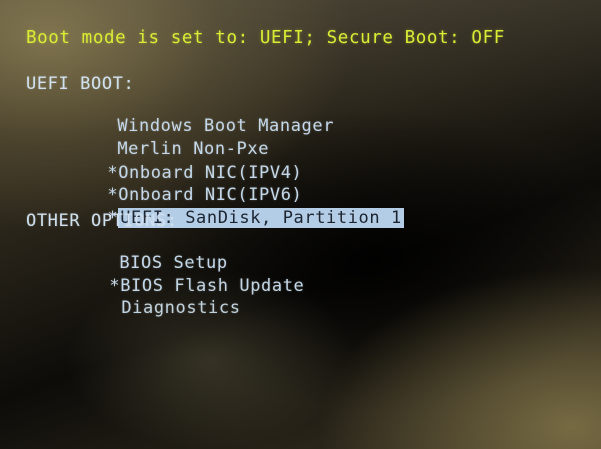 This screenshot has width=601, height=449. I want to click on option-label: Diagnostics, so click(181, 308).